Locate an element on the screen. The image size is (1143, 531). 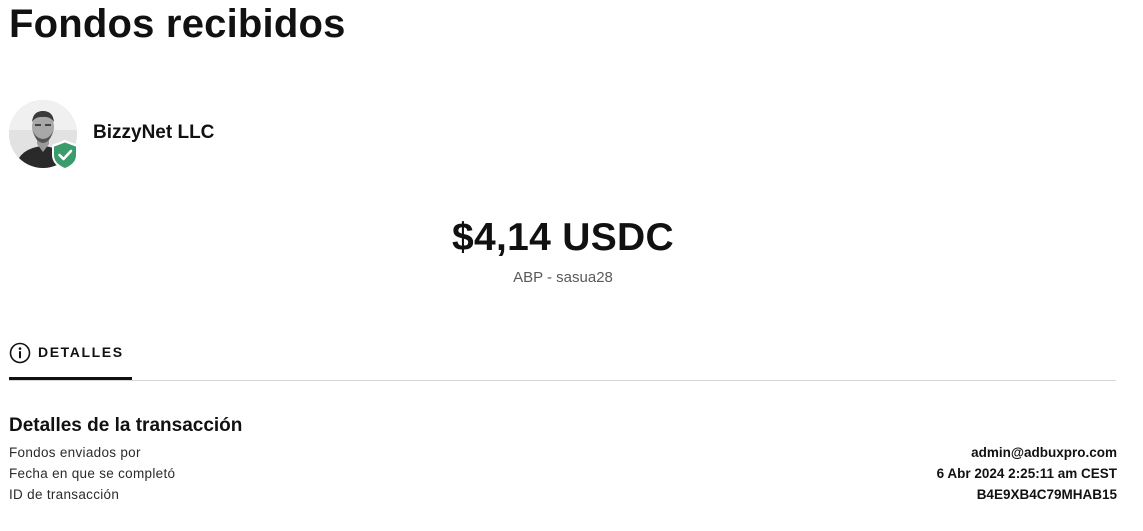
amount-block: $4,14 USDC ABP - sasua28 is located at coordinates (563, 250).